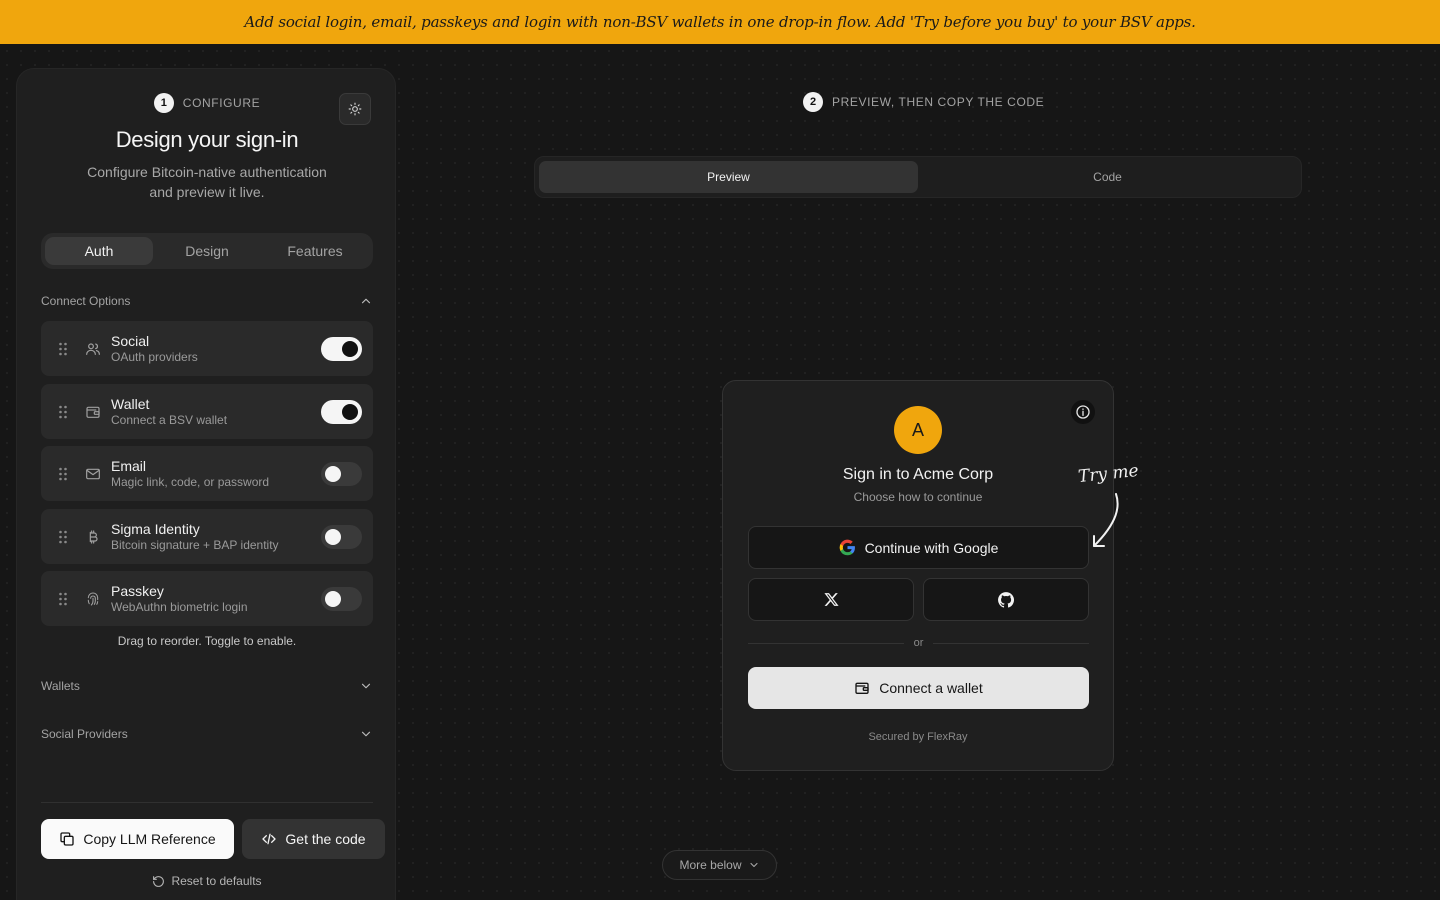 This screenshot has width=1440, height=900. I want to click on social-providers-label: Social Providers, so click(84, 734).